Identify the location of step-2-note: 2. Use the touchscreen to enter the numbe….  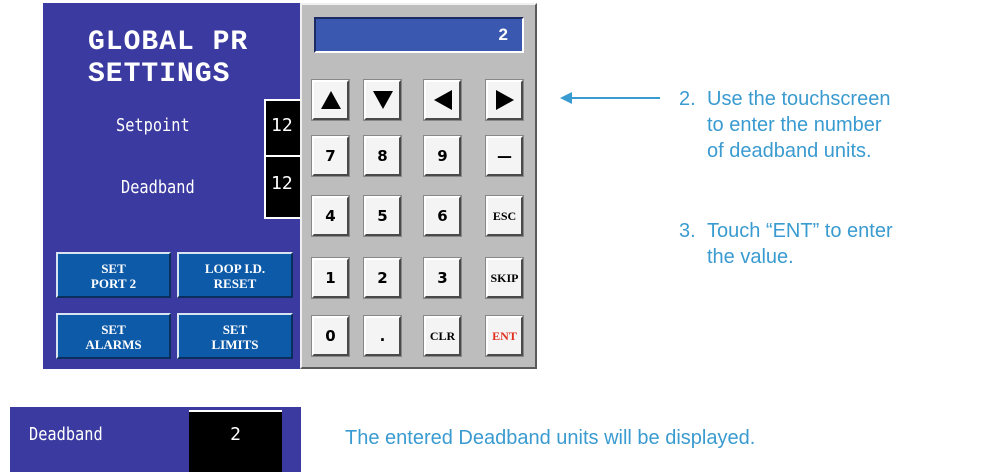
(784, 125).